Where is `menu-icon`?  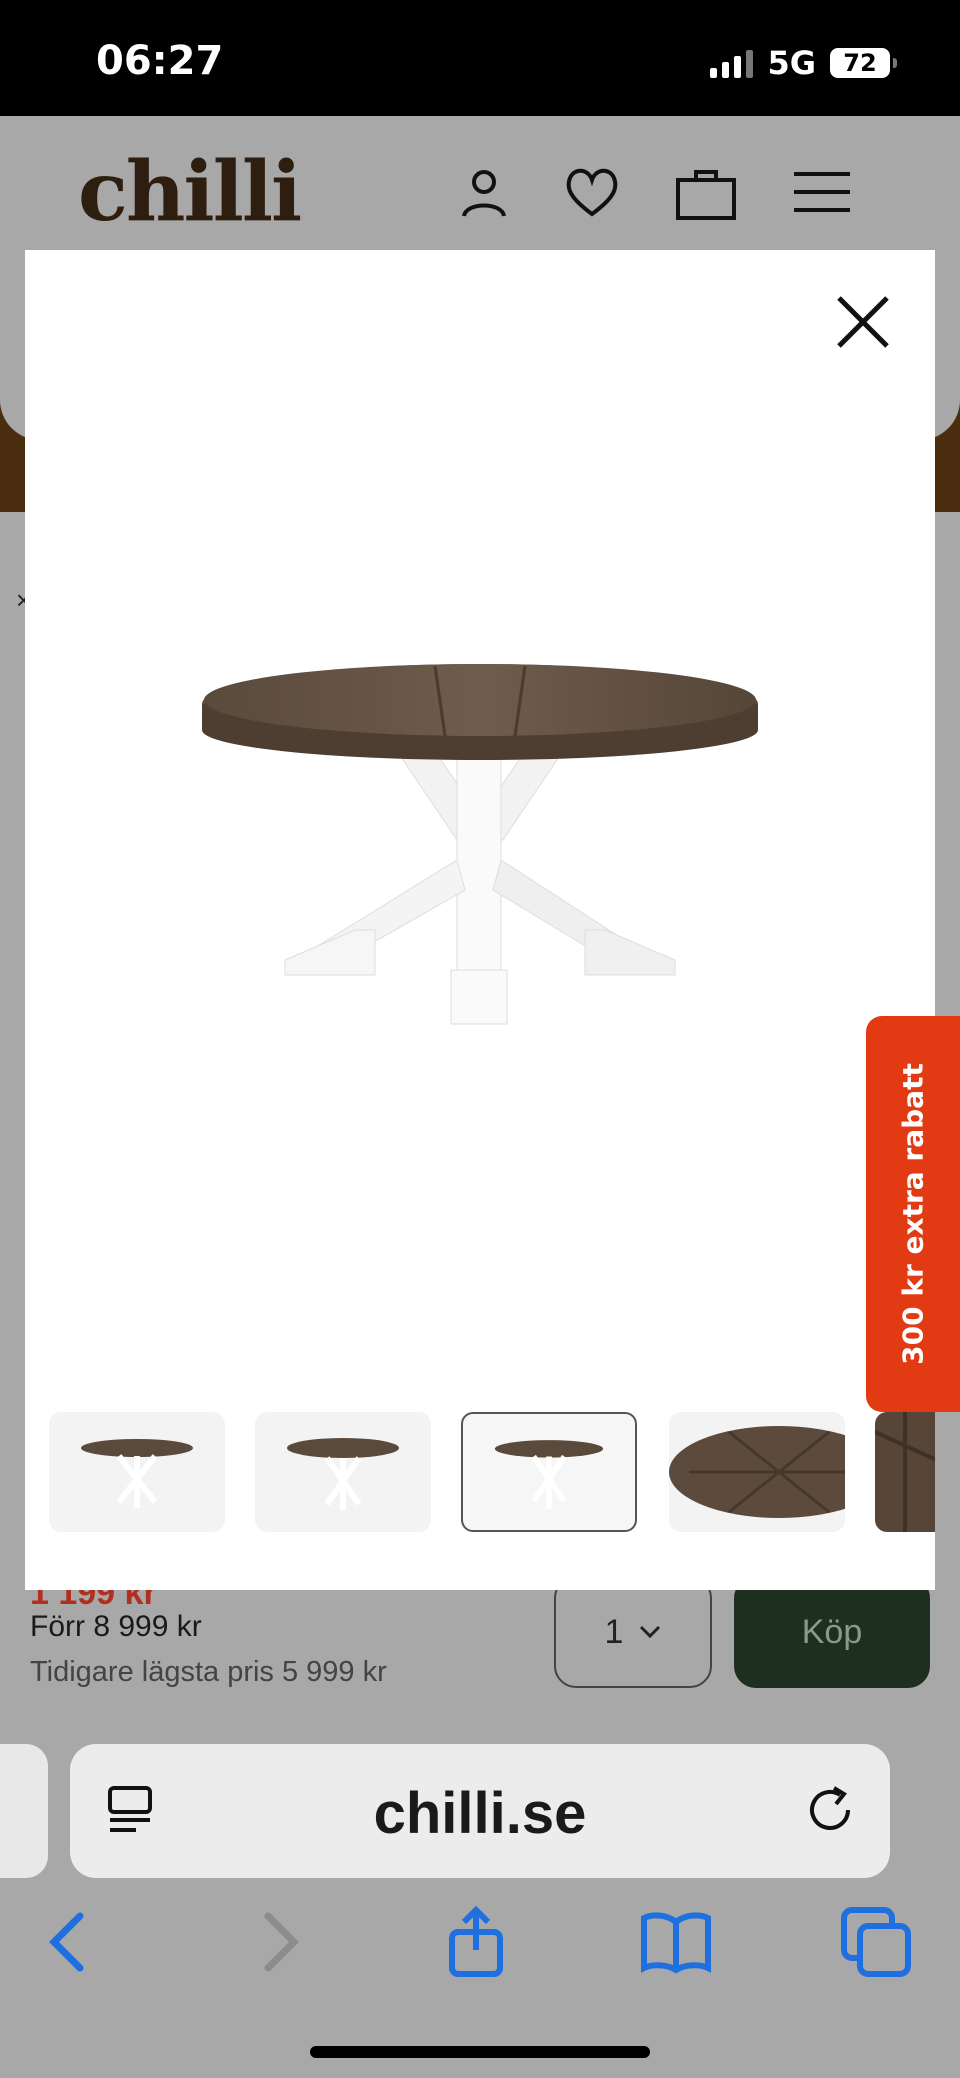
menu-icon is located at coordinates (822, 192).